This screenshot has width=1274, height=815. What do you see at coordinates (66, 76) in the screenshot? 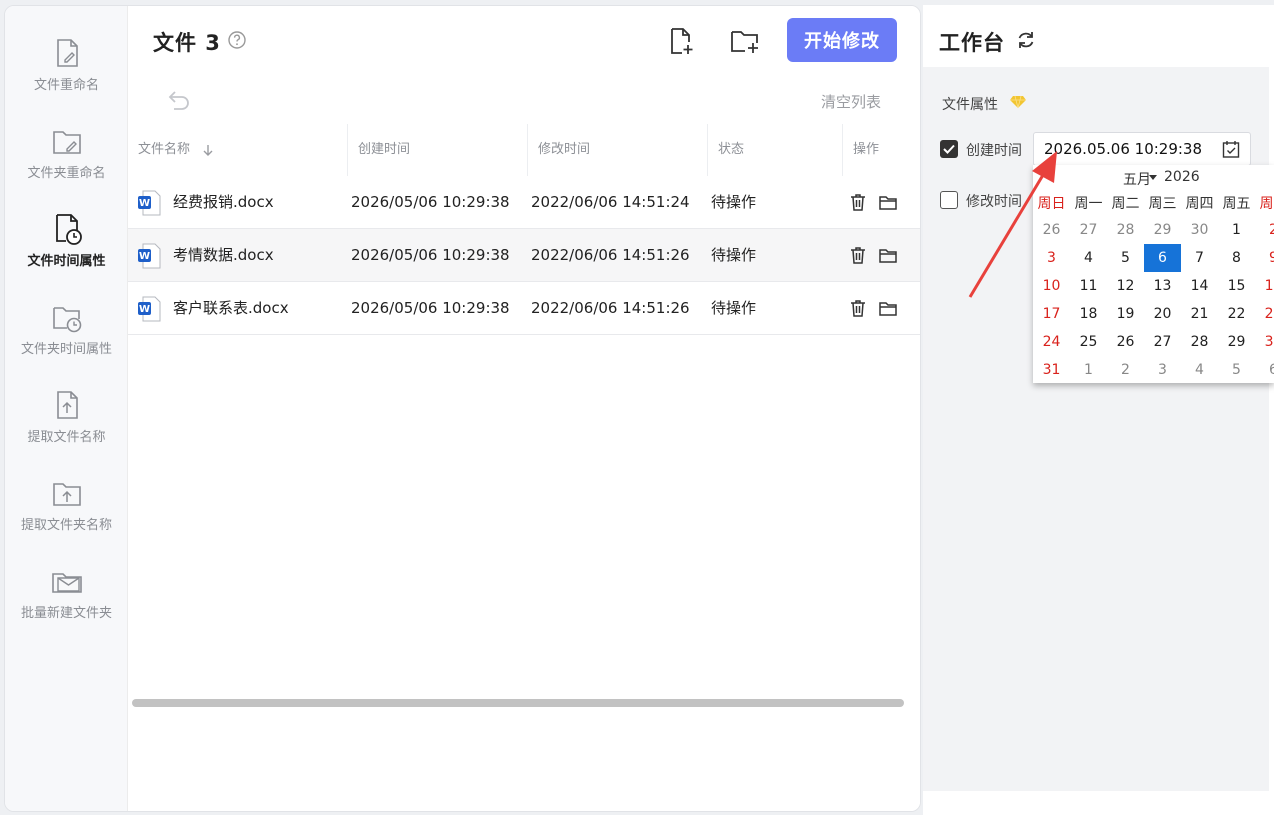
I see `sidebar-item-file-rename: 文件重命名` at bounding box center [66, 76].